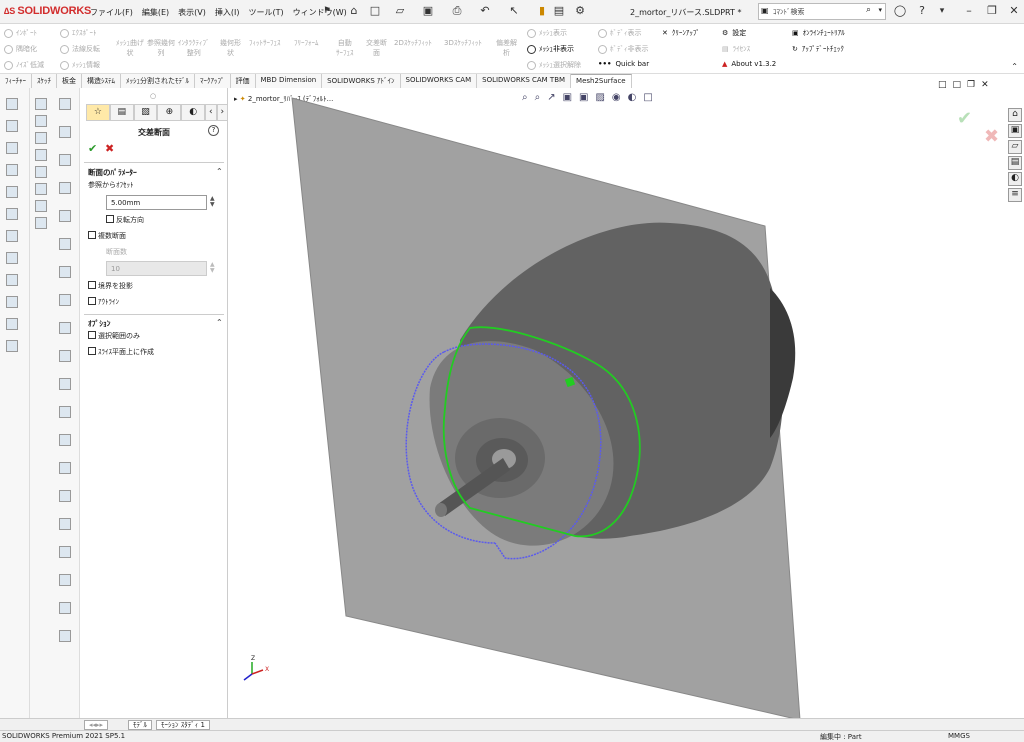 The width and height of the screenshot is (1024, 742). I want to click on tab-solidworks-cam-tbm: SOLIDWORKS CAM TBM, so click(524, 81).